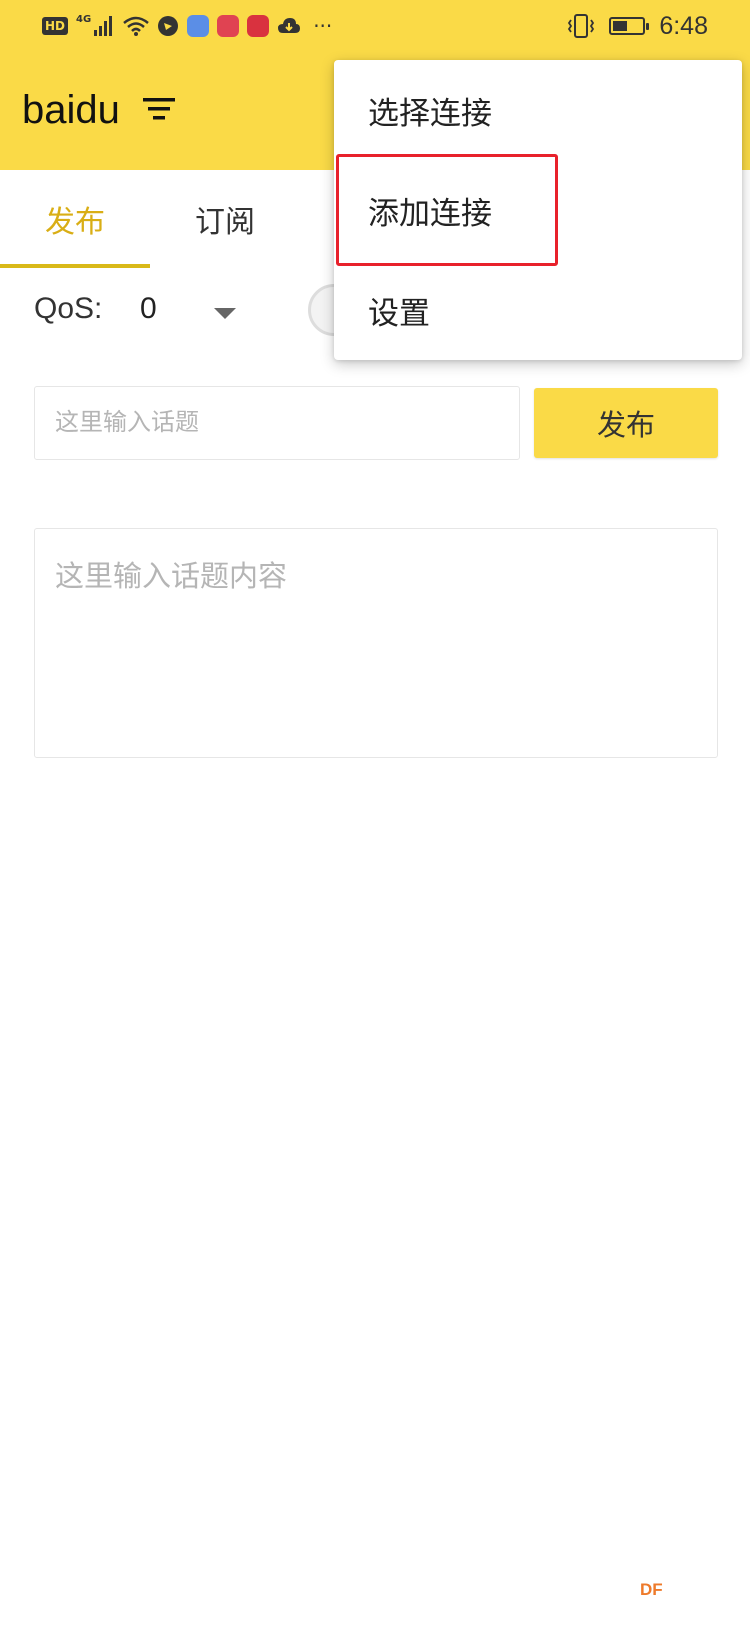 The image size is (750, 1625). I want to click on overflow-menu: 选择连接 添加连接 设置, so click(538, 210).